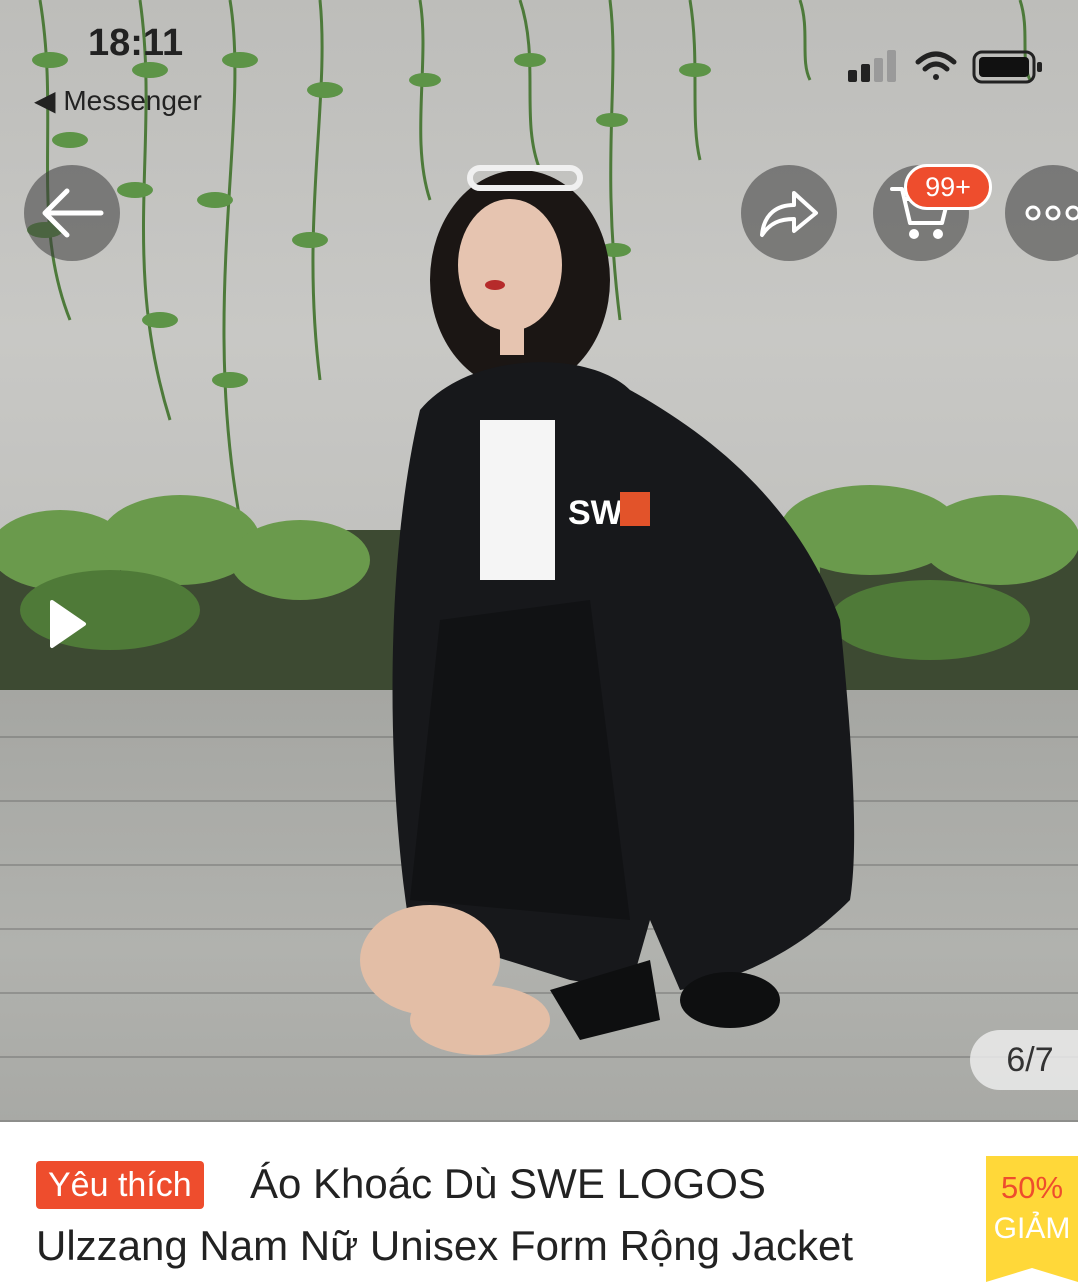  I want to click on status-icons, so click(945, 67).